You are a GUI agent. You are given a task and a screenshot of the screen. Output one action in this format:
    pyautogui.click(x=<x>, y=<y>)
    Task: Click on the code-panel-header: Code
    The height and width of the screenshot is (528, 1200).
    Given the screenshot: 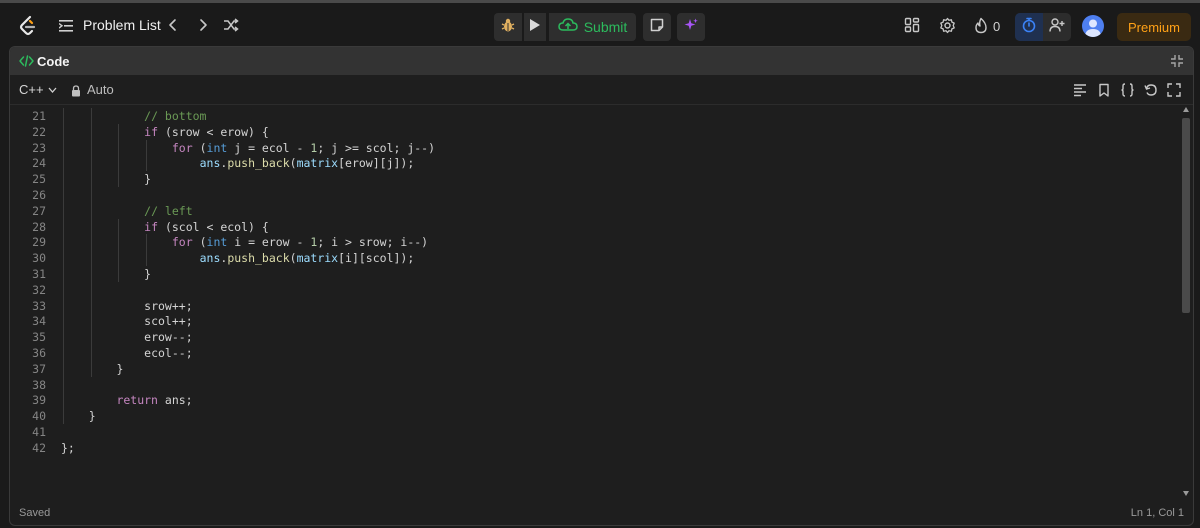 What is the action you would take?
    pyautogui.click(x=601, y=61)
    